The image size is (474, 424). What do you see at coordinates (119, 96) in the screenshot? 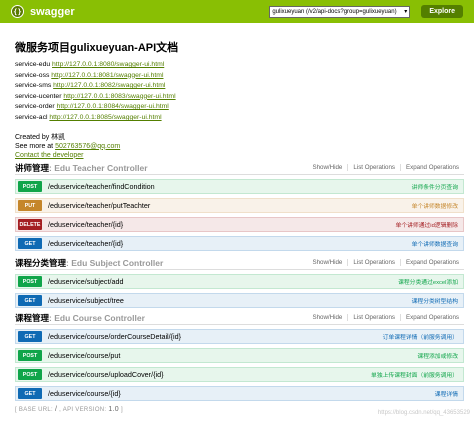
I see `service-url-link: http://127.0.0.1:8083/swagger-ui.html` at bounding box center [119, 96].